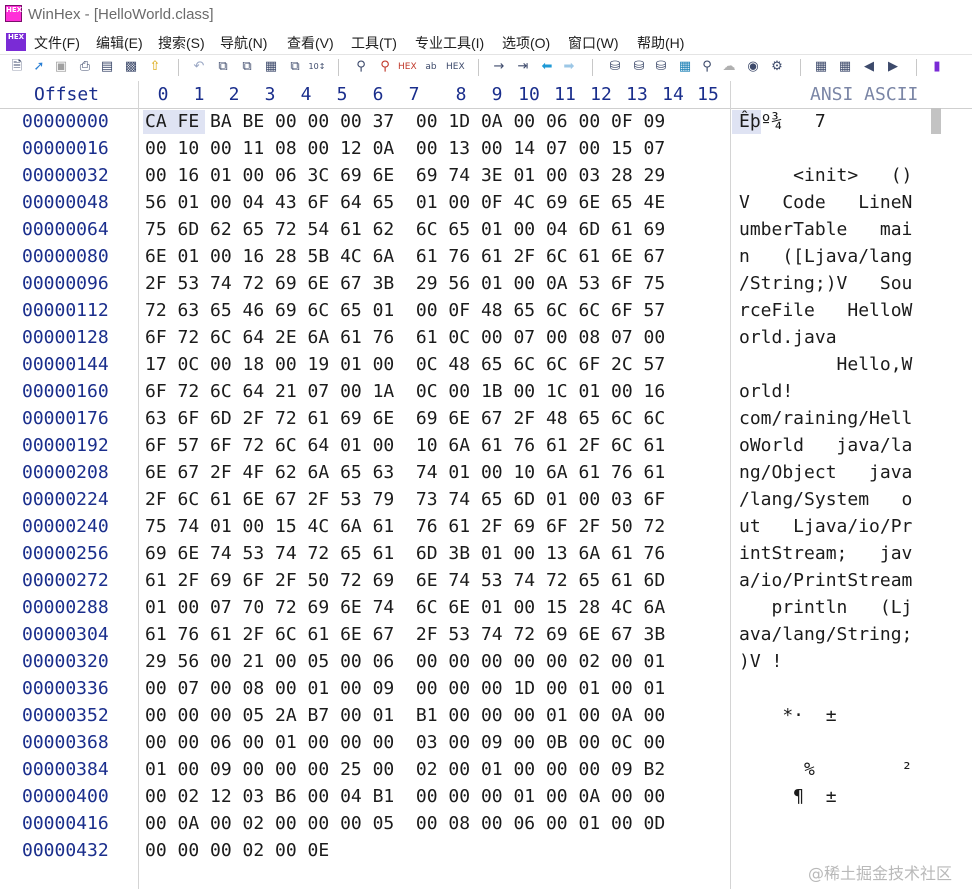 This screenshot has width=972, height=889. I want to click on ascii-text: umberTable mai, so click(825, 229).